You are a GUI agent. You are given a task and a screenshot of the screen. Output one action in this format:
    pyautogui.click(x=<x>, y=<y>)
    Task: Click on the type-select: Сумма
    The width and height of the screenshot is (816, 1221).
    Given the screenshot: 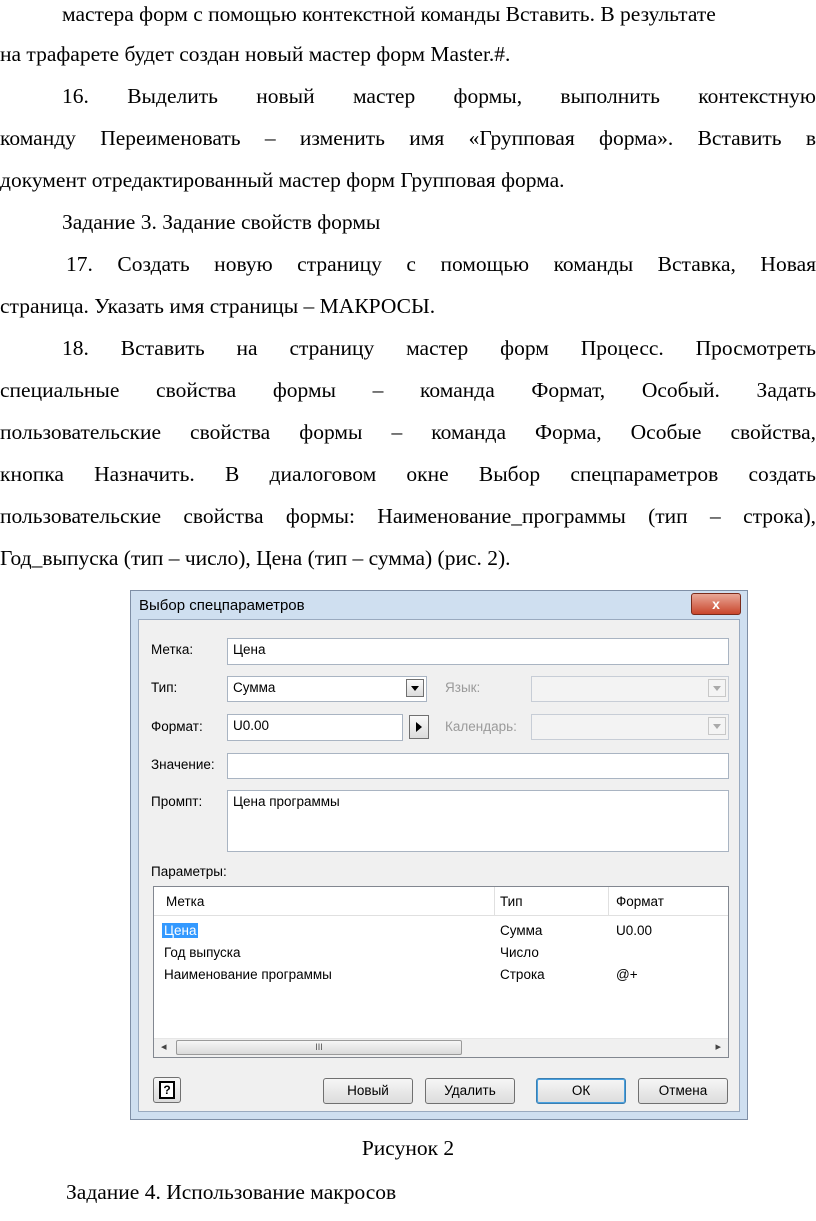 What is the action you would take?
    pyautogui.click(x=327, y=689)
    